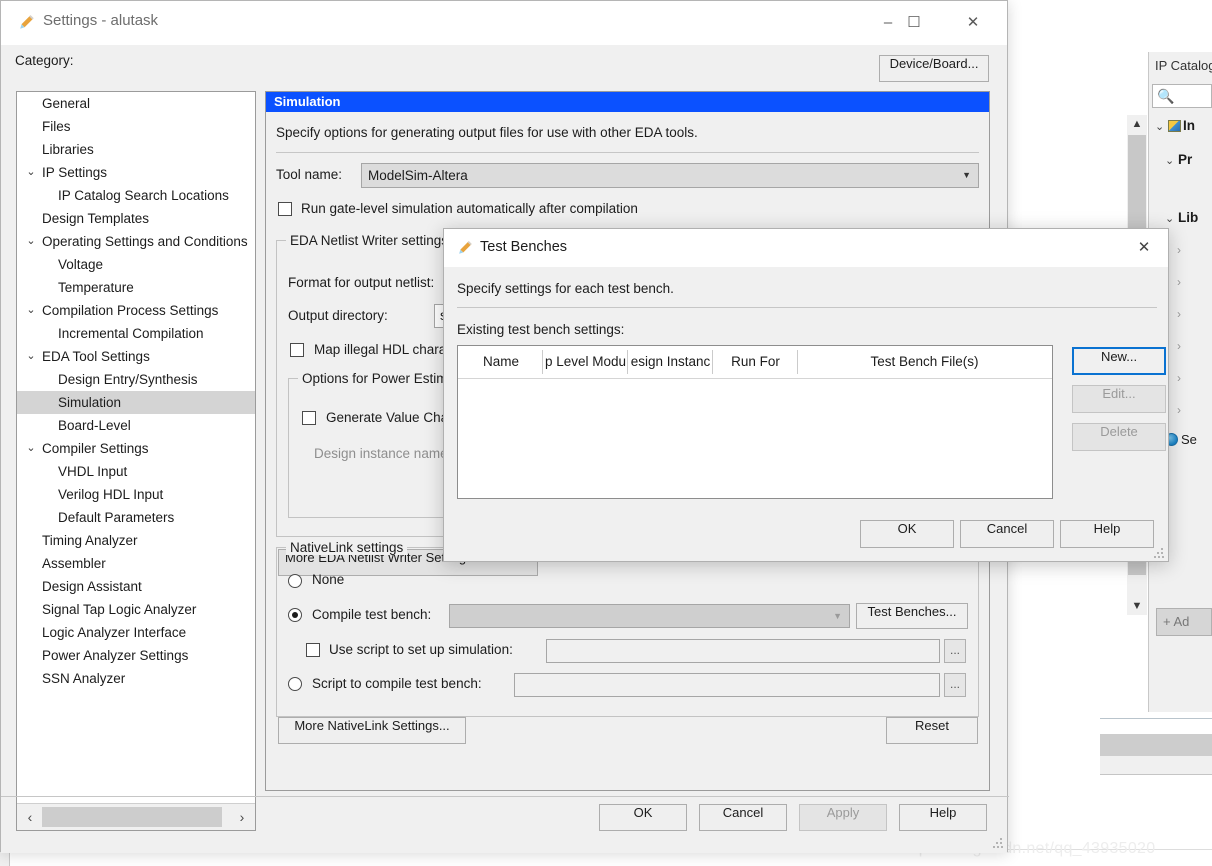 Image resolution: width=1212 pixels, height=866 pixels. Describe the element at coordinates (504, 23) in the screenshot. I see `settings-titlebar: Settings - alutask – ☐ ✕` at that location.